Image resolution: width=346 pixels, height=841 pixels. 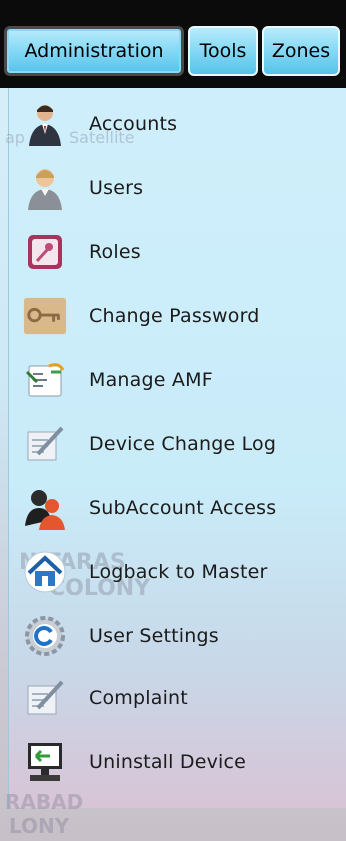 I want to click on menu-item-subaccount-access: SubAccount Access, so click(x=177, y=508).